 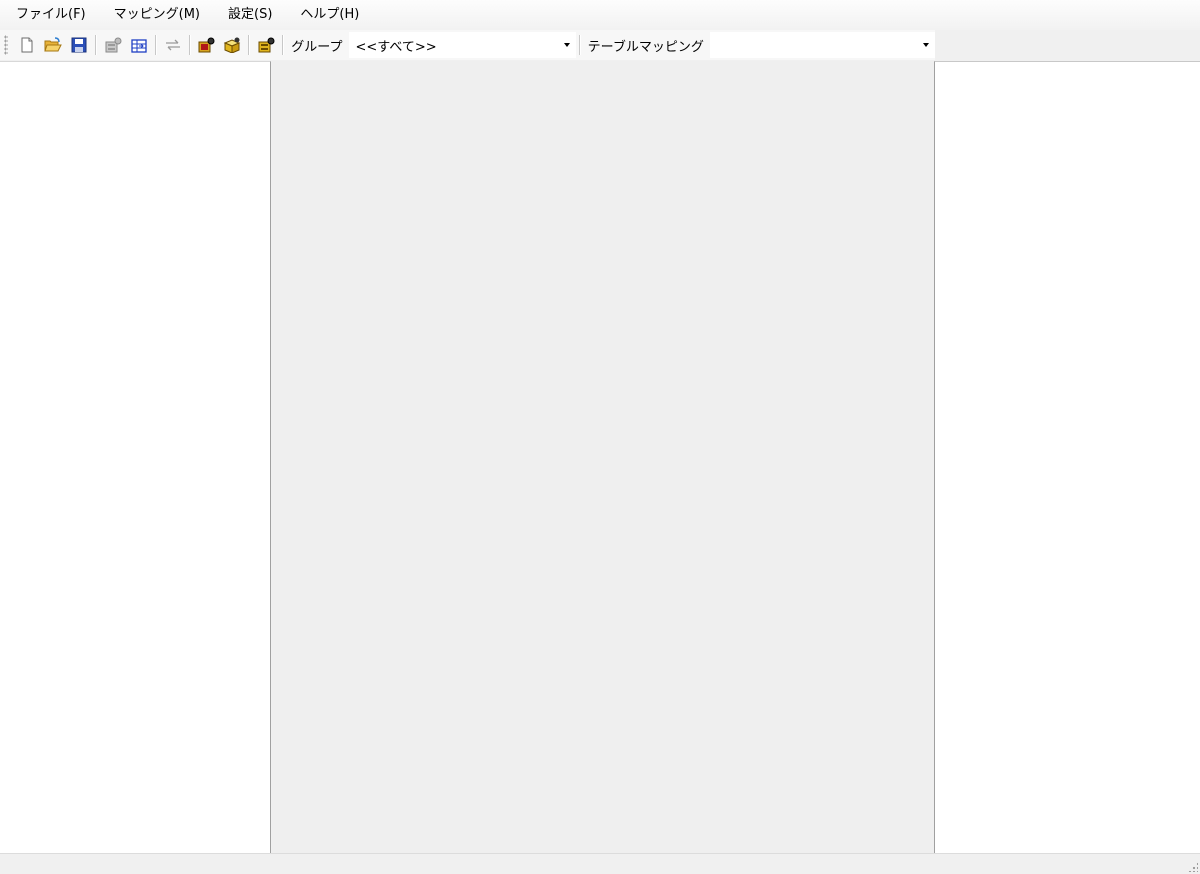 I want to click on settings-button, so click(x=266, y=45).